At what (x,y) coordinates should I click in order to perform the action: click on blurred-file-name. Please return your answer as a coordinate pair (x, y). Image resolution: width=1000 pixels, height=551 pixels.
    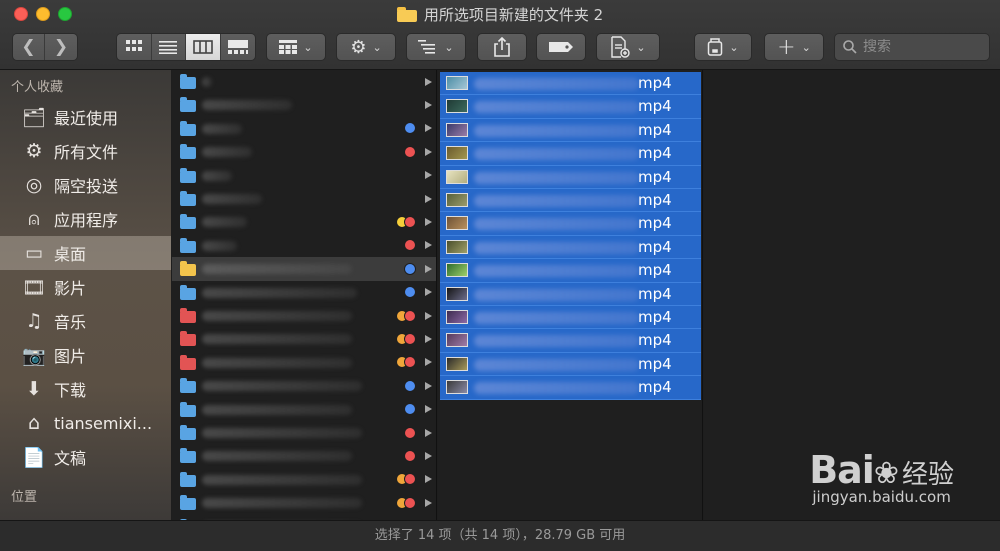
    Looking at the image, I should click on (556, 154).